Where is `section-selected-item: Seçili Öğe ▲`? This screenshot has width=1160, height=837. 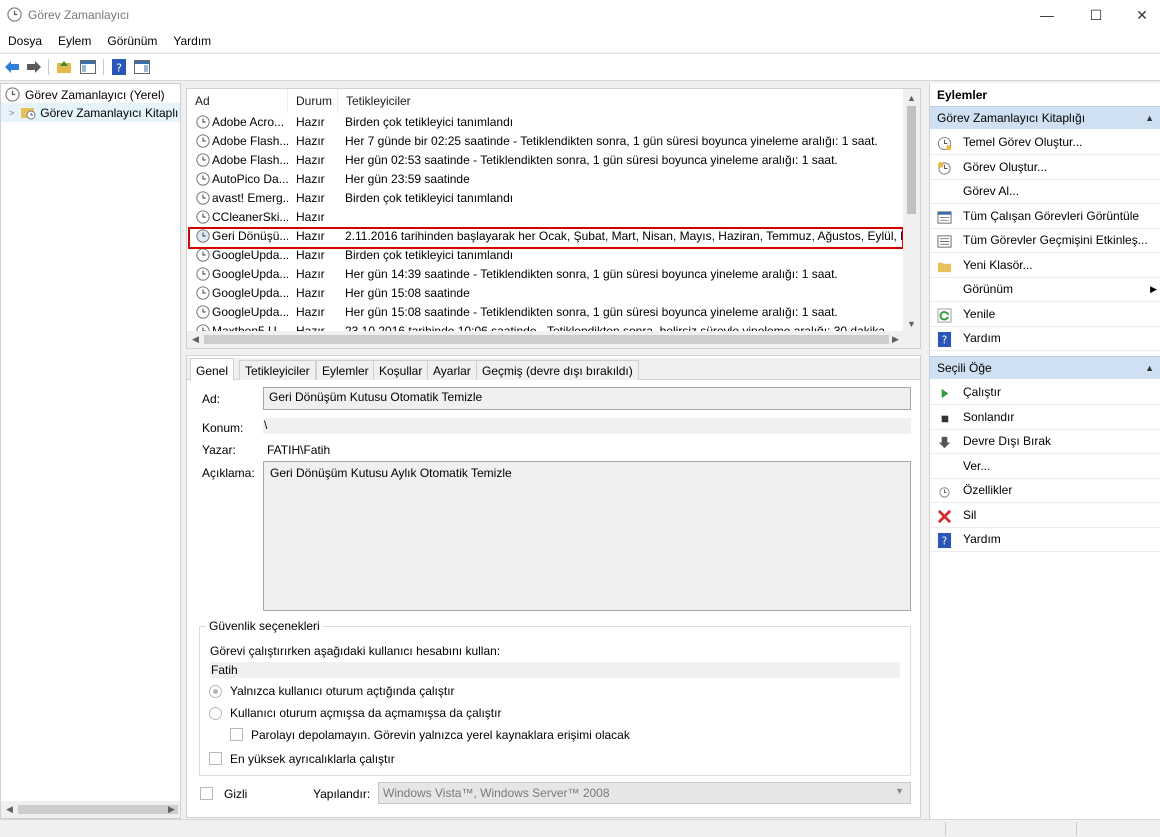 section-selected-item: Seçili Öğe ▲ is located at coordinates (1045, 367).